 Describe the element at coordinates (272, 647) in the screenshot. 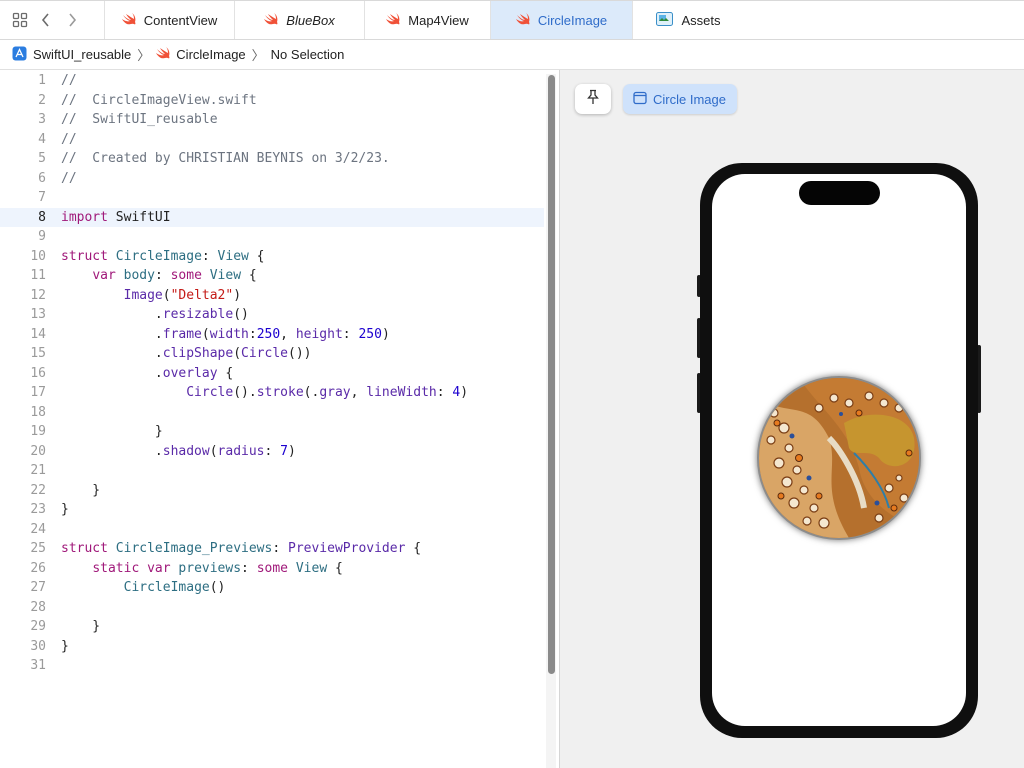

I see `code-line: 30}` at that location.